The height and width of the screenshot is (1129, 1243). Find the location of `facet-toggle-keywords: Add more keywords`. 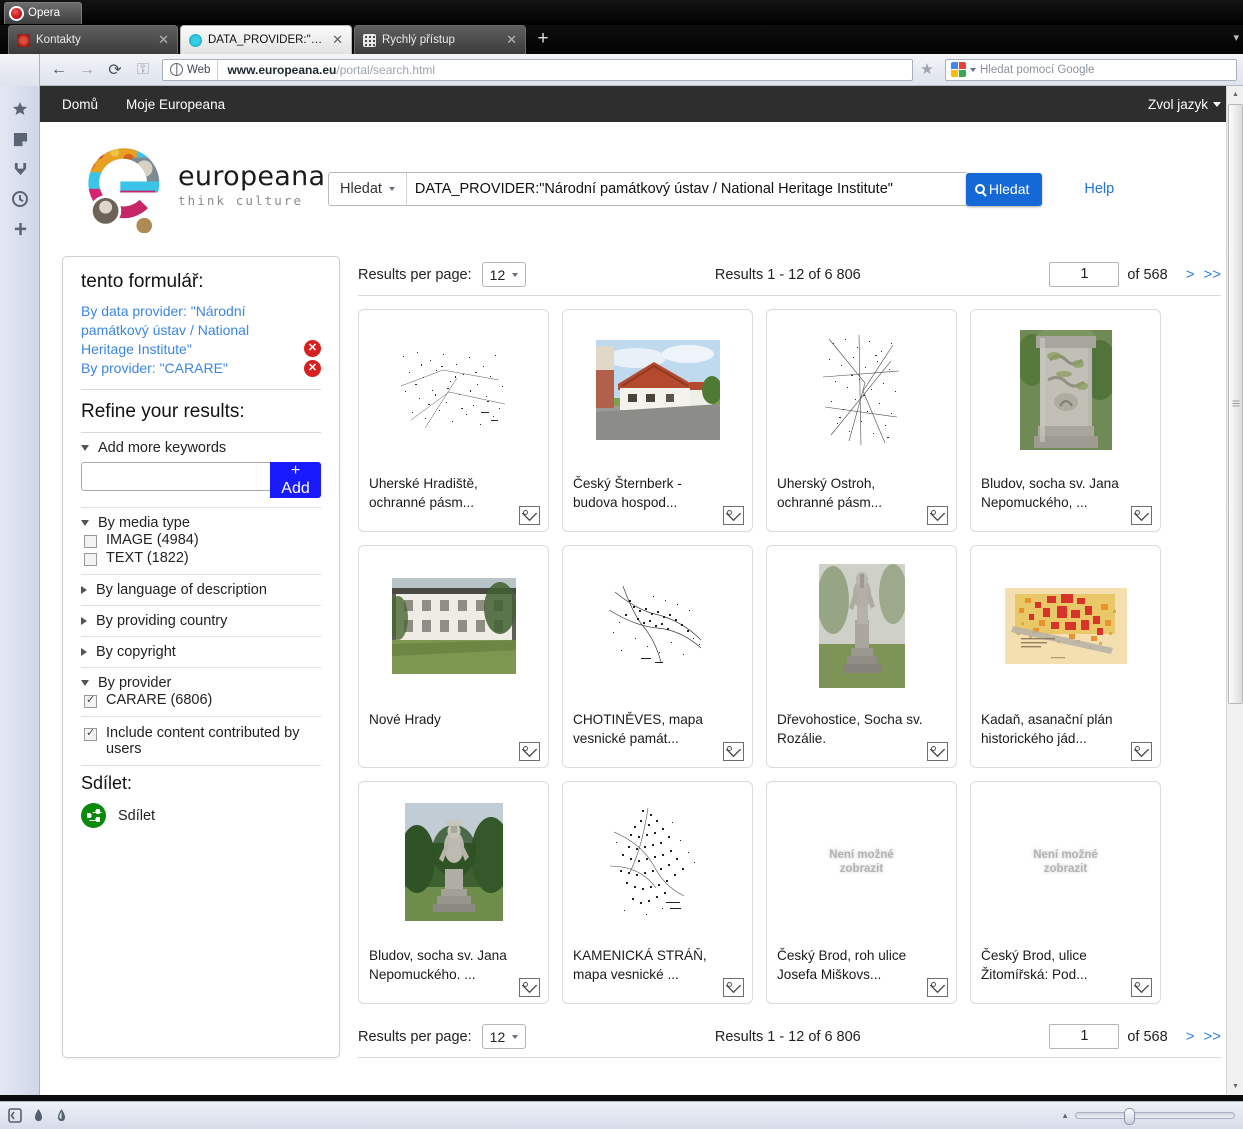

facet-toggle-keywords: Add more keywords is located at coordinates (201, 448).